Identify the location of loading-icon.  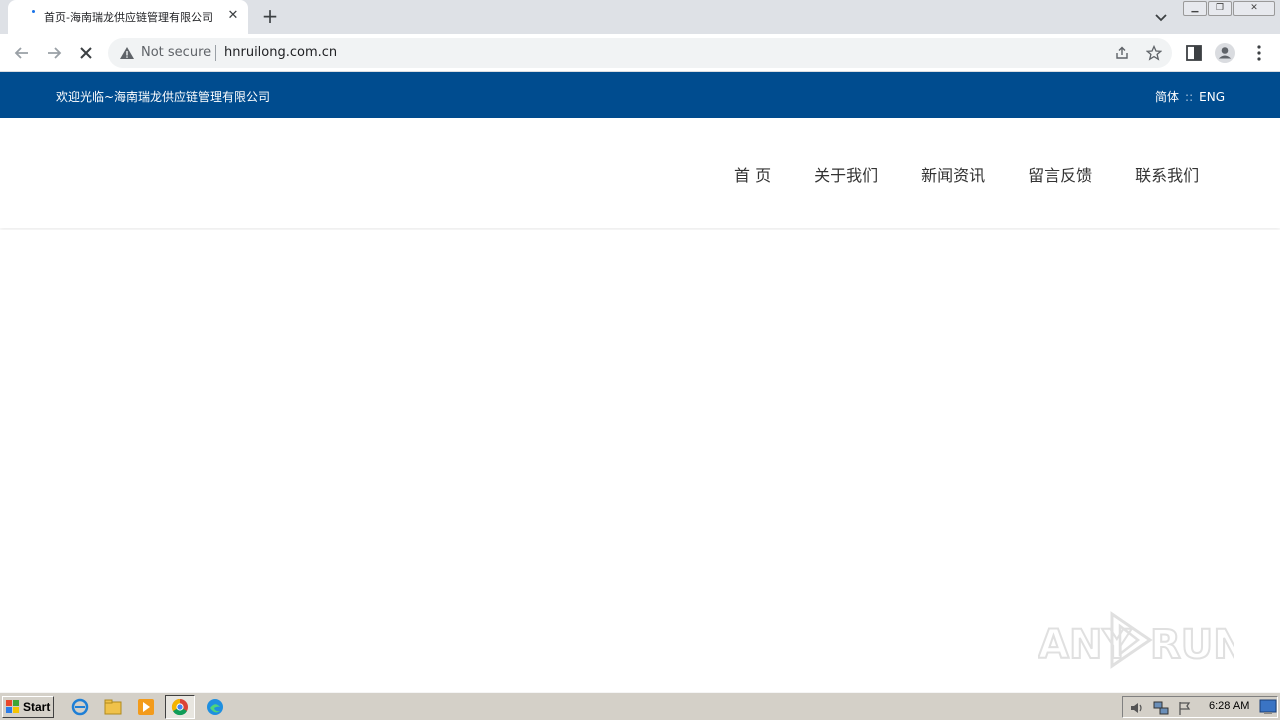
(33, 11).